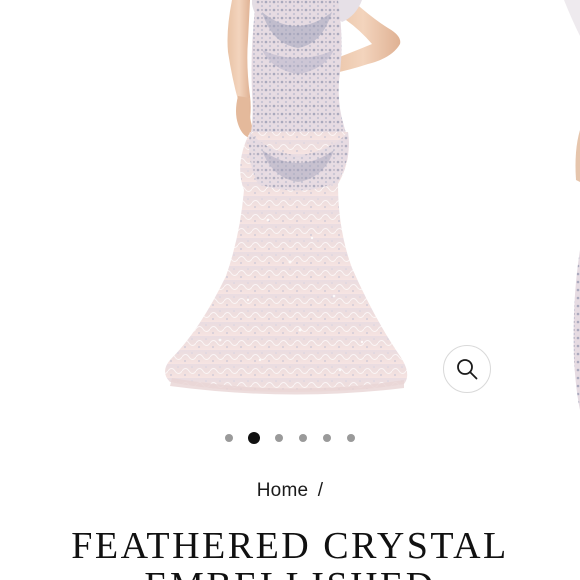 This screenshot has height=580, width=580. What do you see at coordinates (282, 490) in the screenshot?
I see `breadcrumb-home-link: Home` at bounding box center [282, 490].